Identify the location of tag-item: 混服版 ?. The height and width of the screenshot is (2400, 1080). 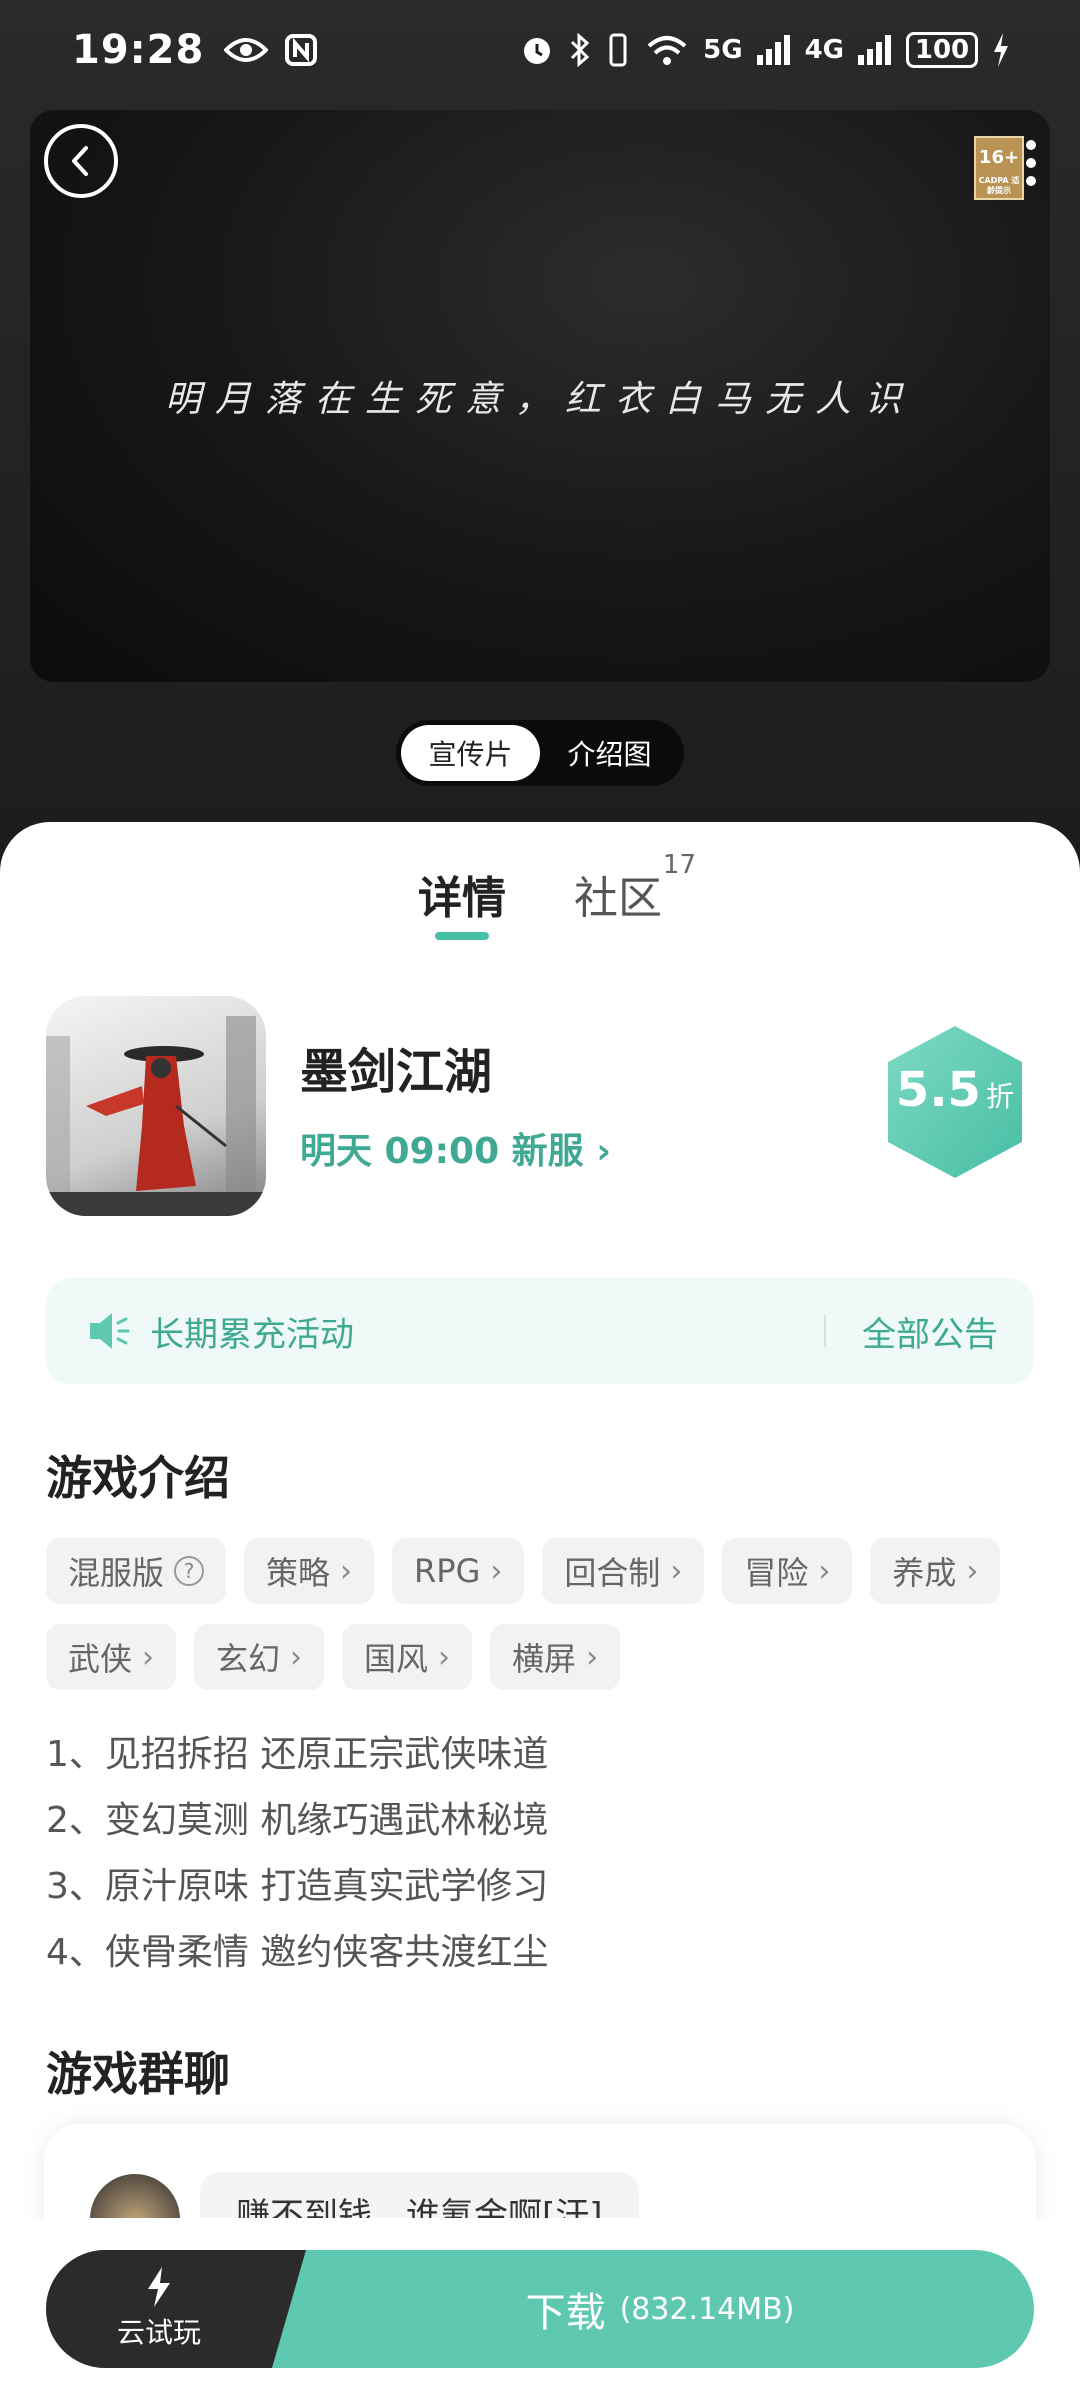
(136, 1571).